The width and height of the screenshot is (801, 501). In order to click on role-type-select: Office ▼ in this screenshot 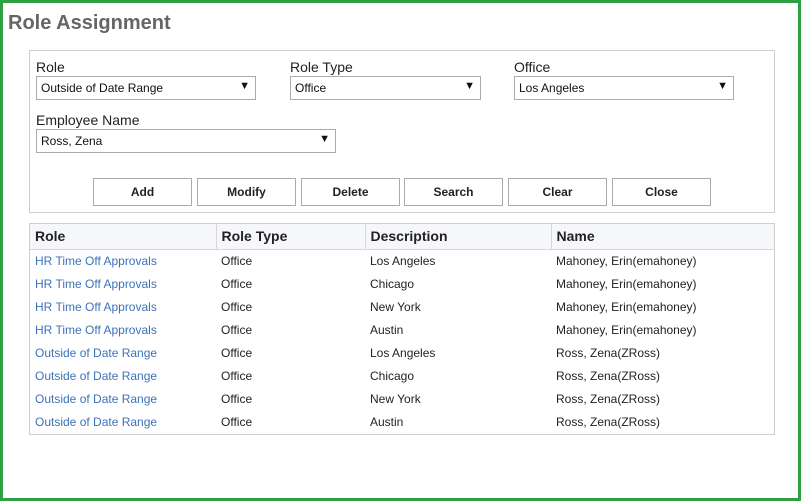, I will do `click(385, 88)`.